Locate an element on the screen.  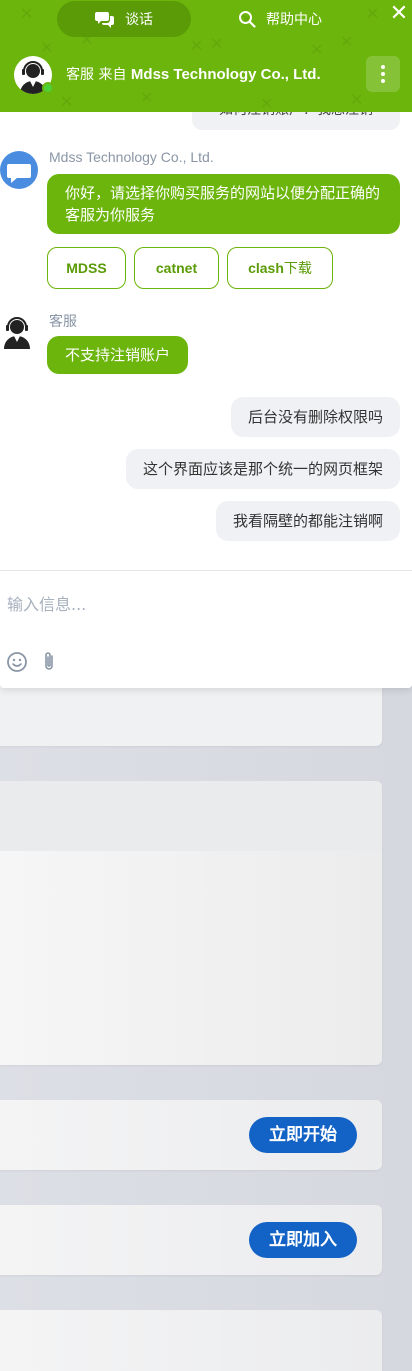
chat-header: ✕✕✕ ✕✕✕ ✕✕✕ ✕✕✕ ✕✕✕✕ 谈话 帮助中心 ✕ is located at coordinates (206, 56).